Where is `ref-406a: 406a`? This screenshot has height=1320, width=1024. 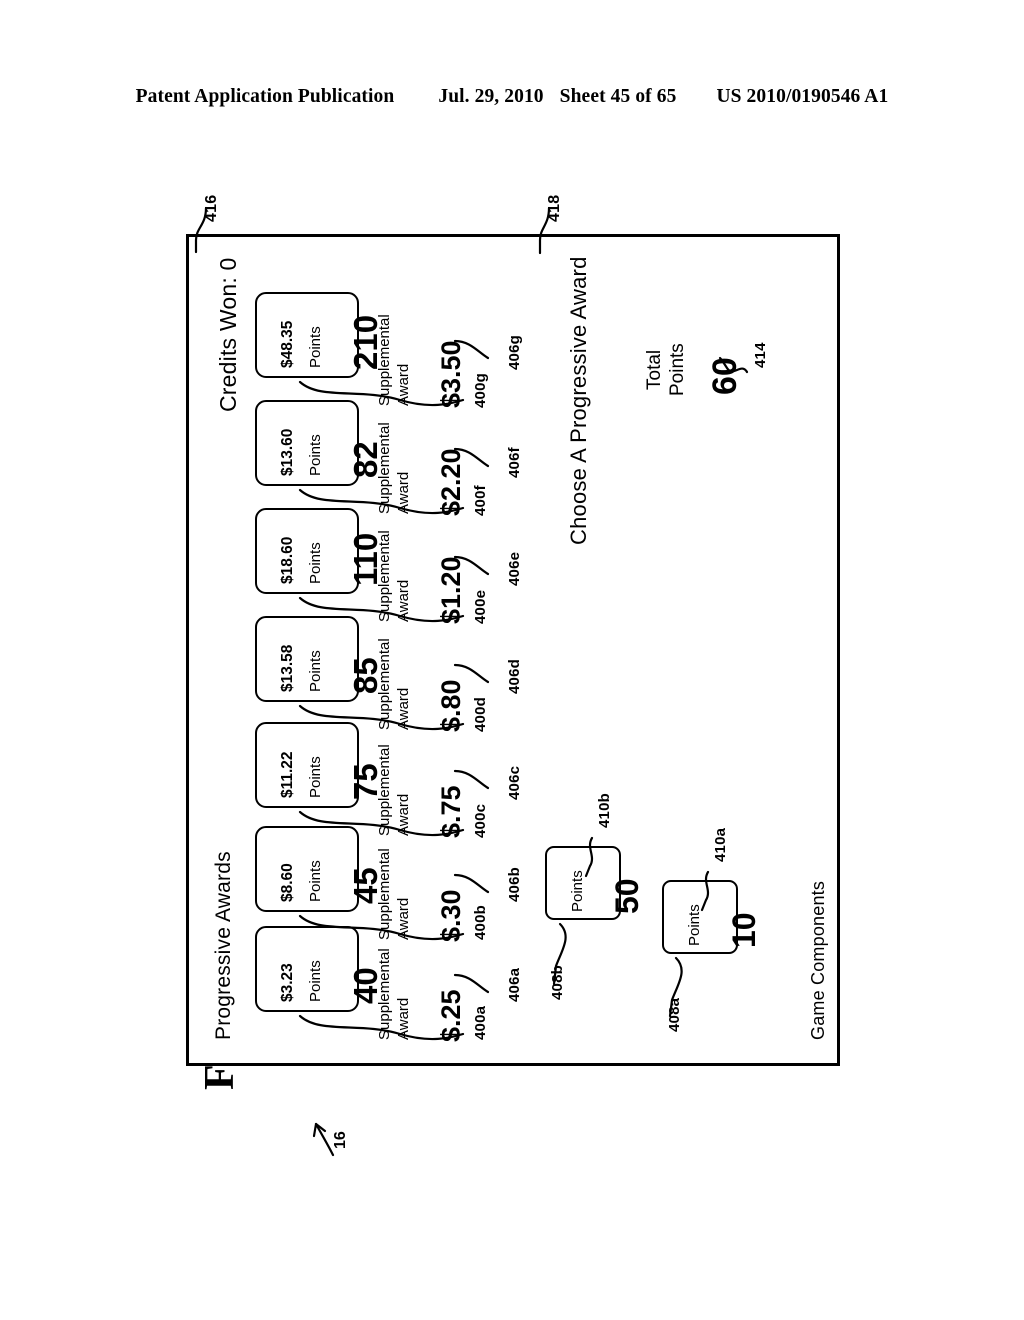 ref-406a: 406a is located at coordinates (514, 984).